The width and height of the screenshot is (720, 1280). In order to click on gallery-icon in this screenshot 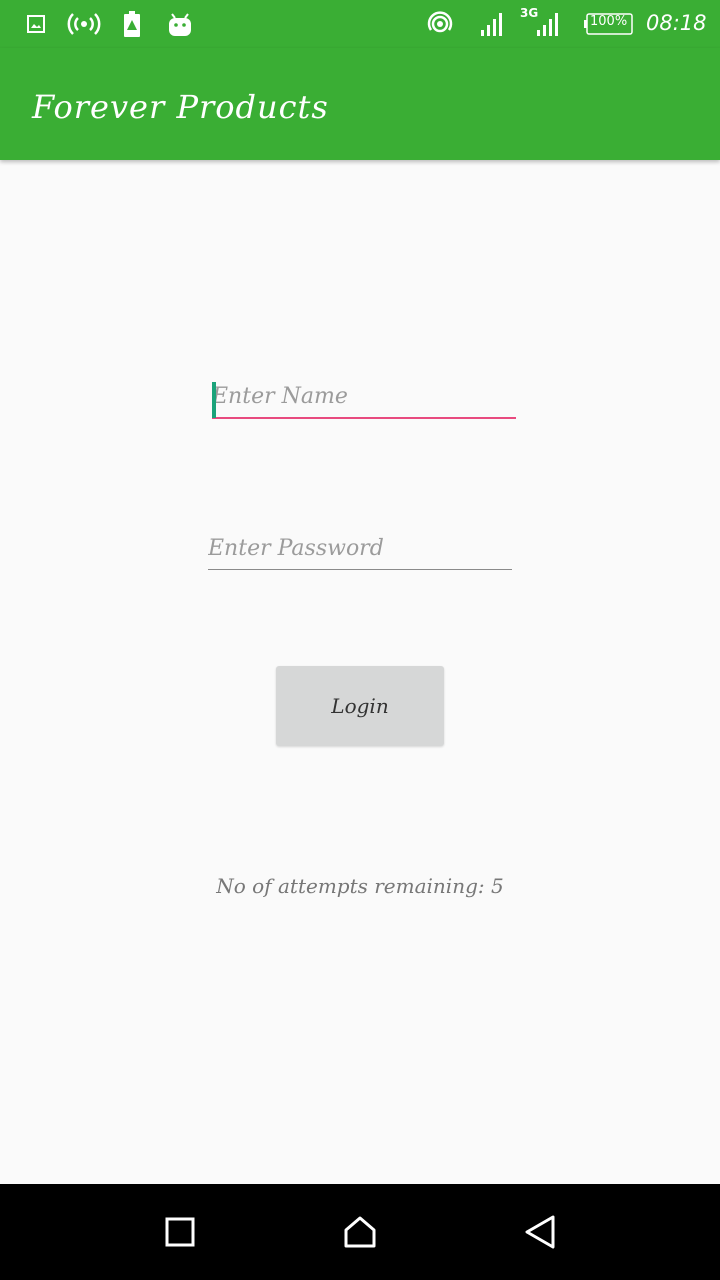, I will do `click(36, 24)`.